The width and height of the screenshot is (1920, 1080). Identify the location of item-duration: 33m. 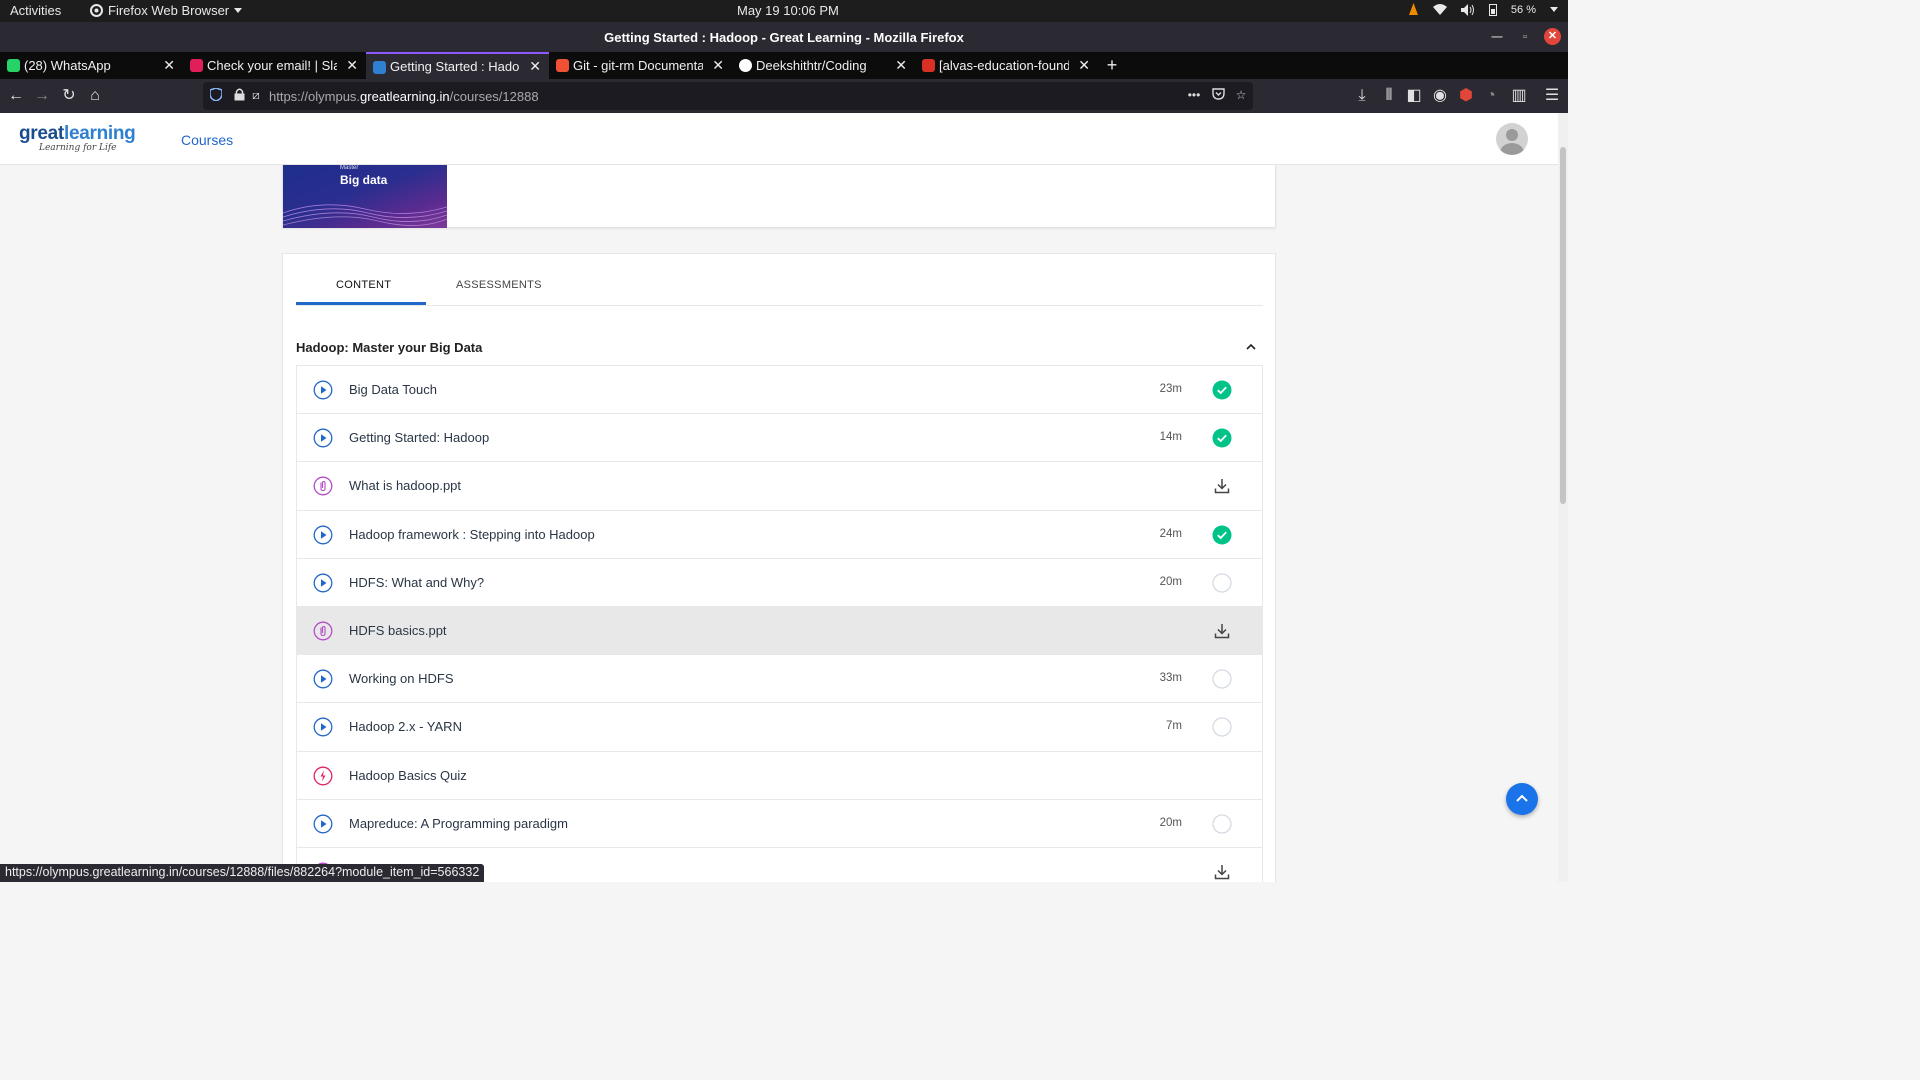
(1170, 678).